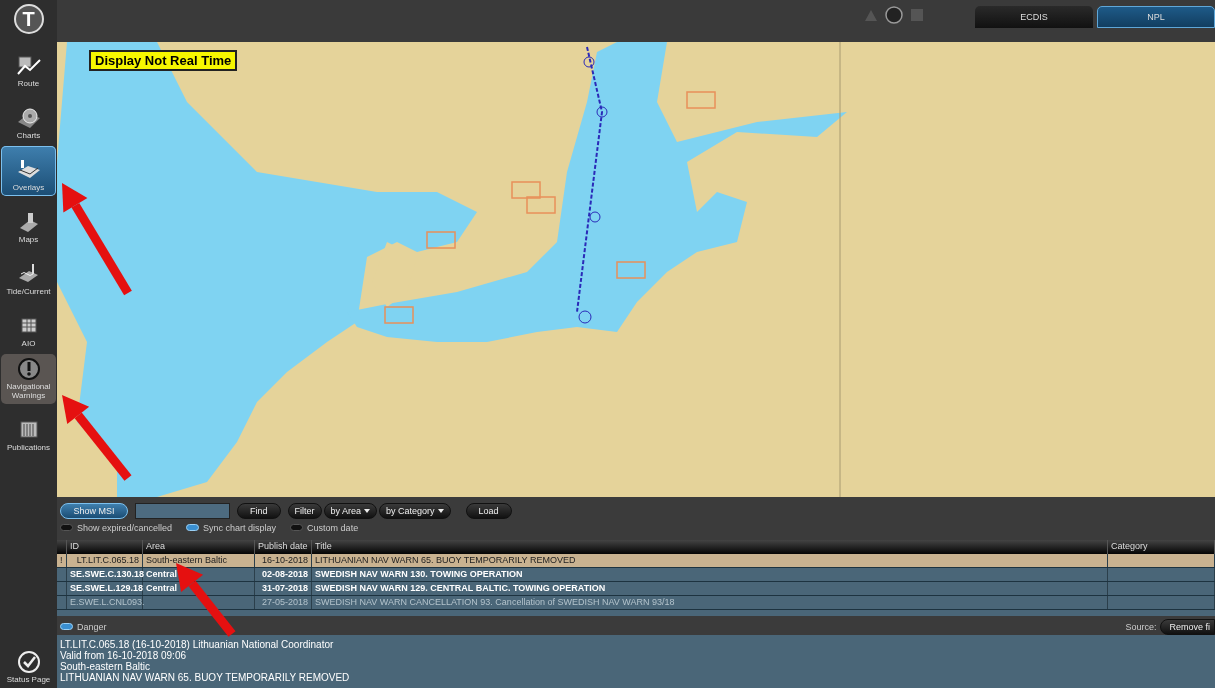 This screenshot has height=688, width=1215. Describe the element at coordinates (83, 626) in the screenshot. I see `option-toggle: Danger` at that location.